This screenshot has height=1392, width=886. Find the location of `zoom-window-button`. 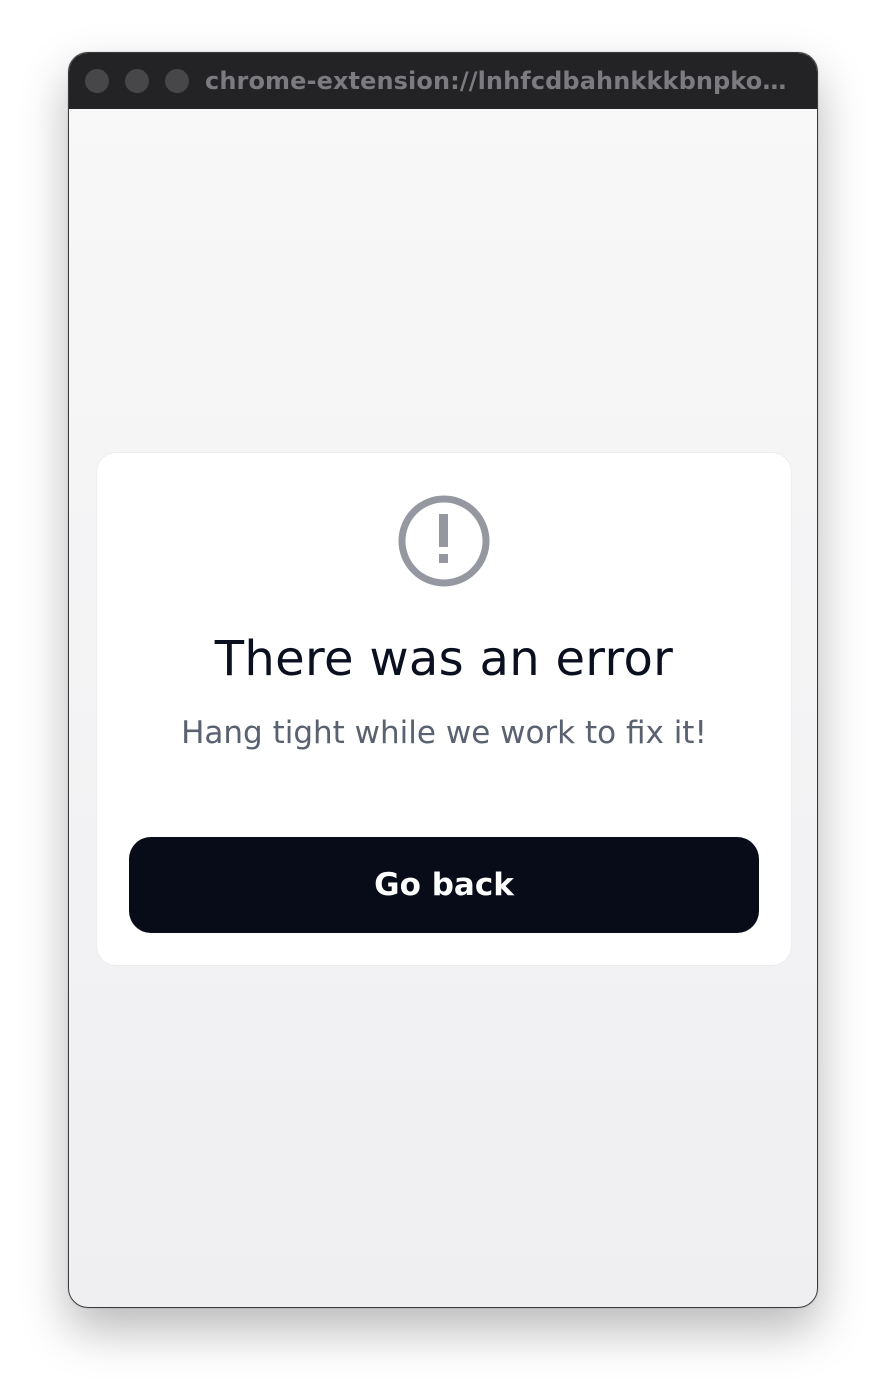

zoom-window-button is located at coordinates (177, 81).